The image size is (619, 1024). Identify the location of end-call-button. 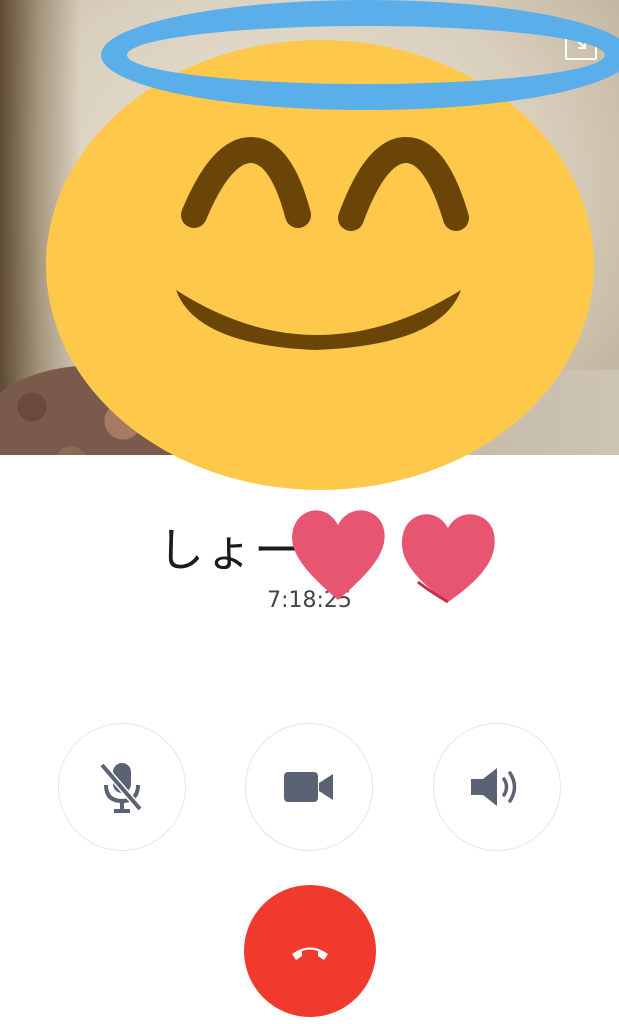
(310, 951).